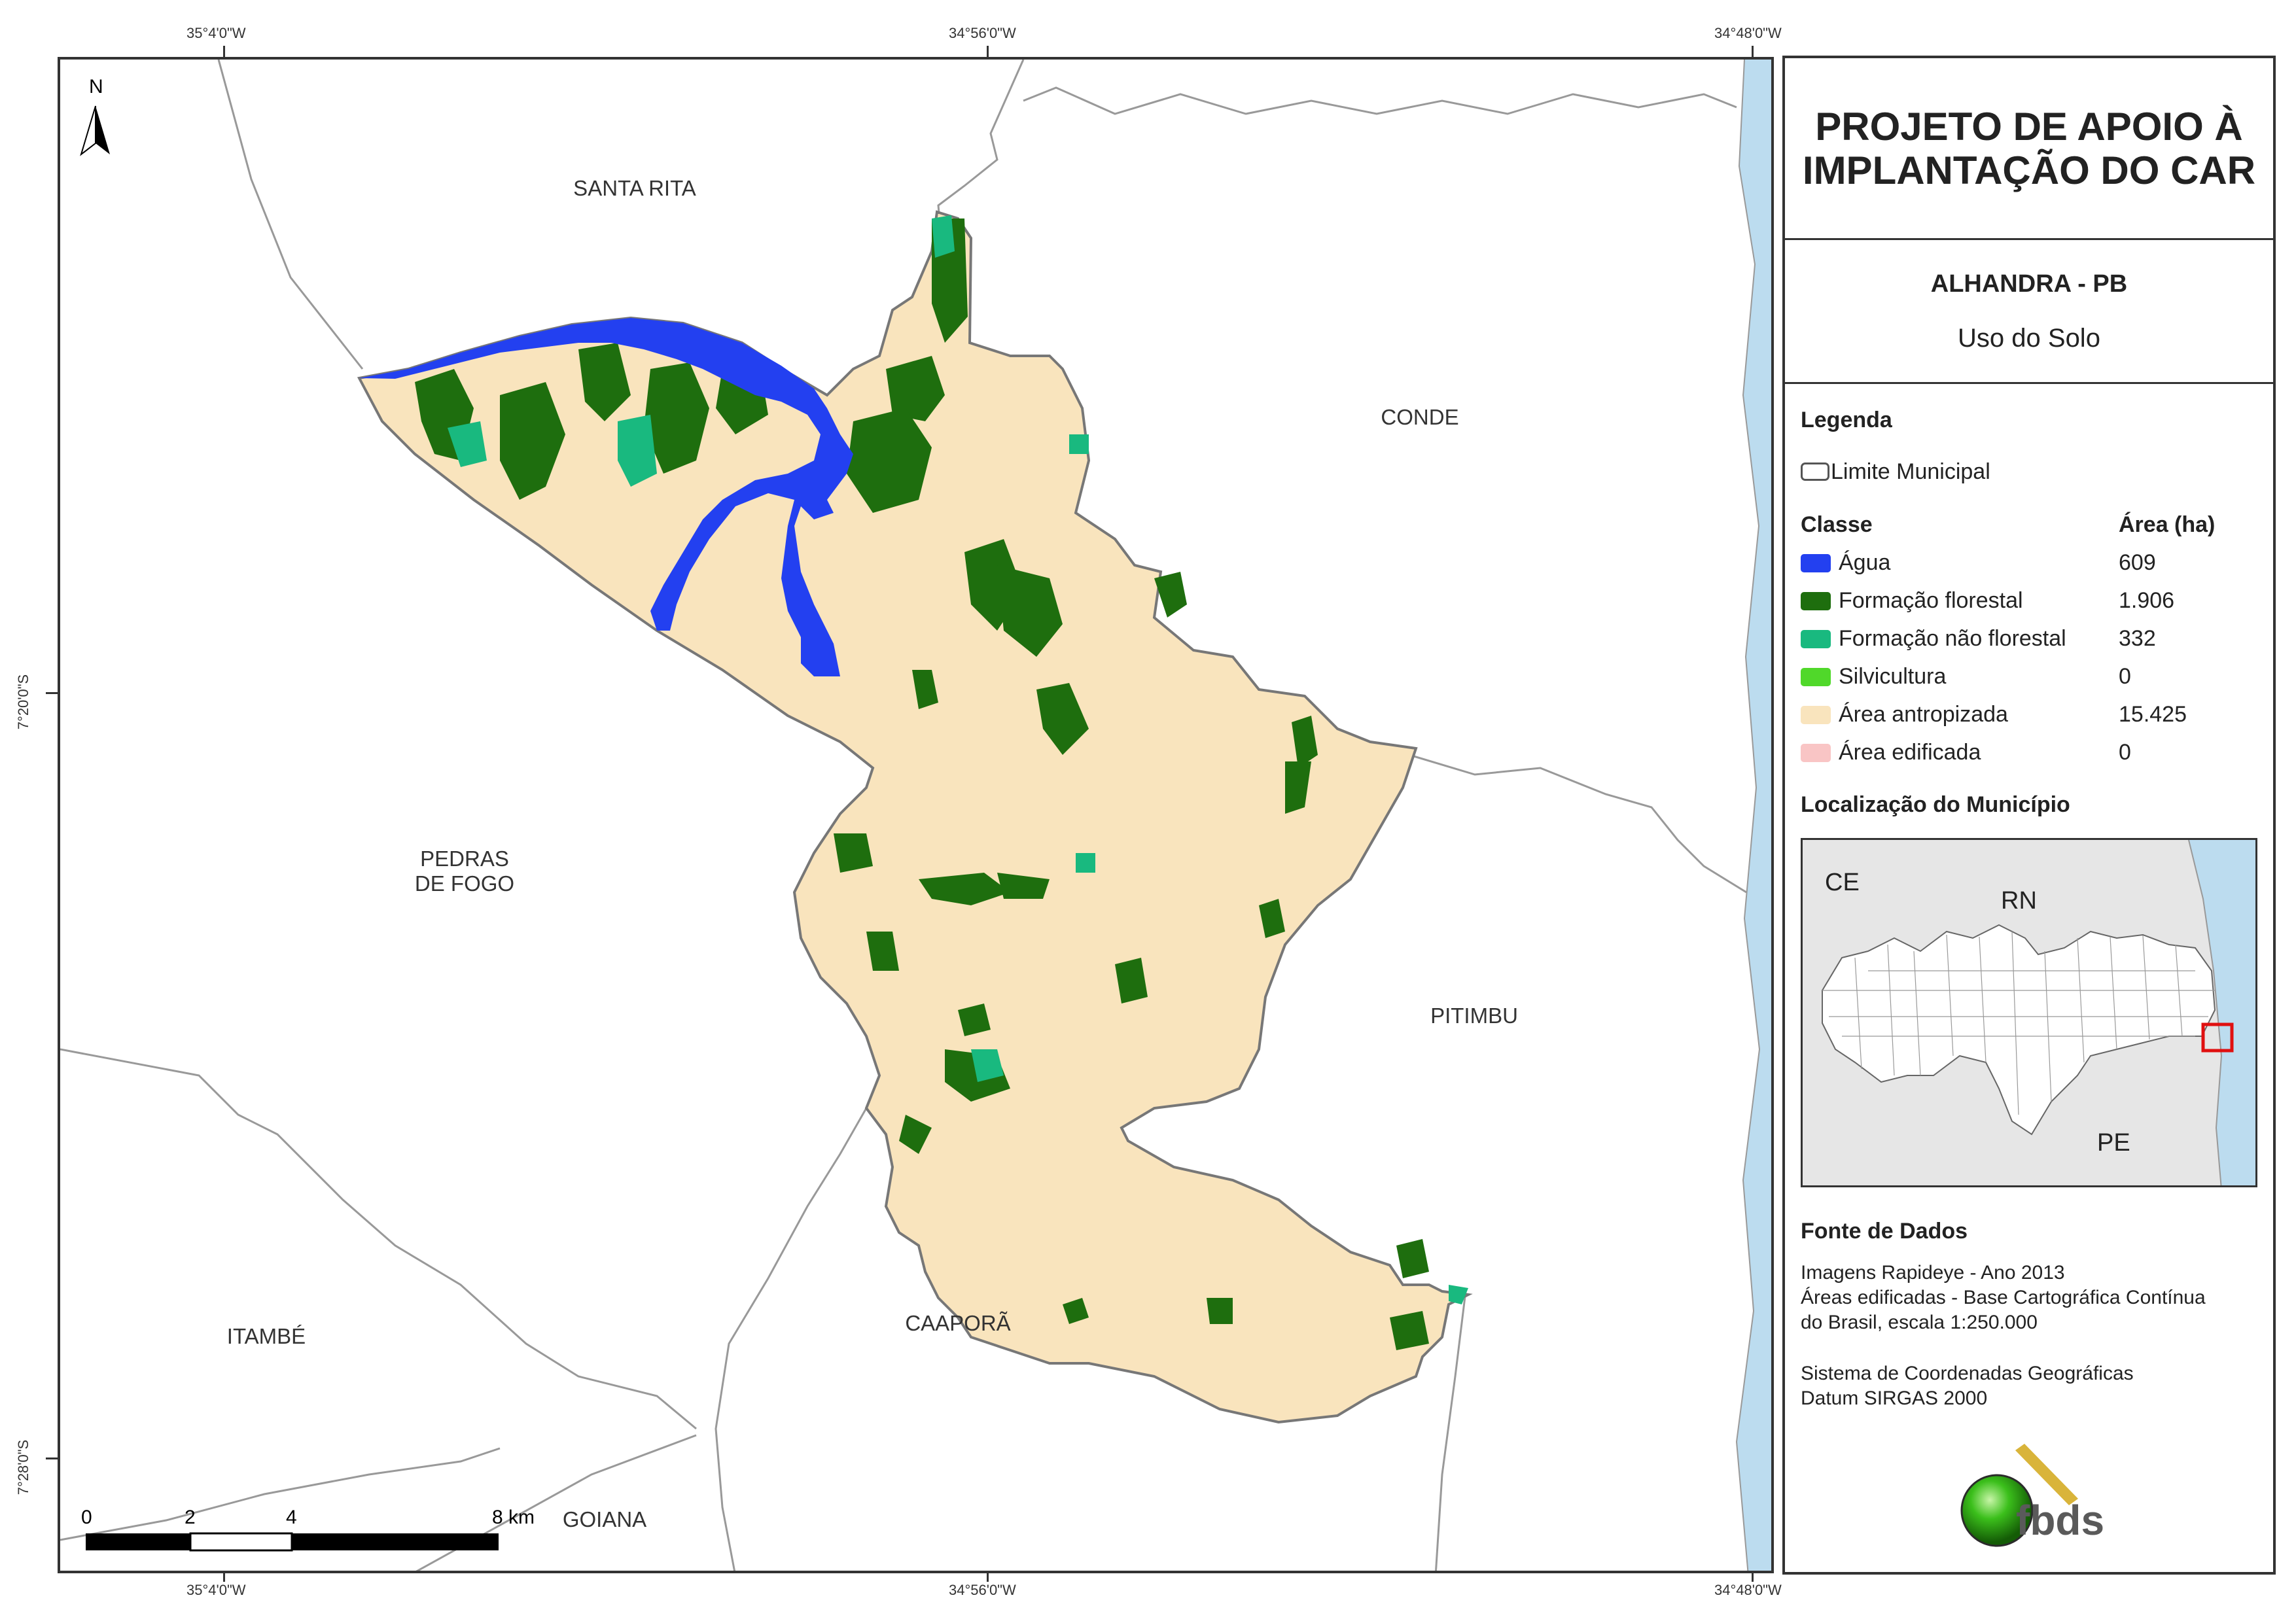 The height and width of the screenshot is (1623, 2296). I want to click on north-arrow-icon, so click(95, 131).